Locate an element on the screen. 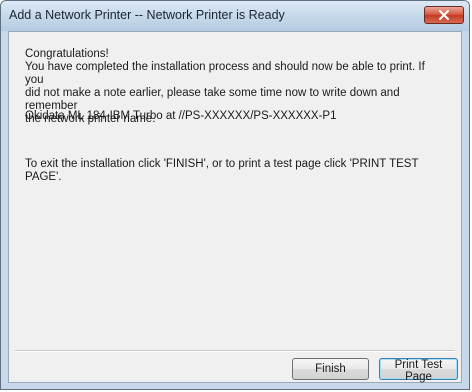  finish-button: Finish is located at coordinates (330, 369).